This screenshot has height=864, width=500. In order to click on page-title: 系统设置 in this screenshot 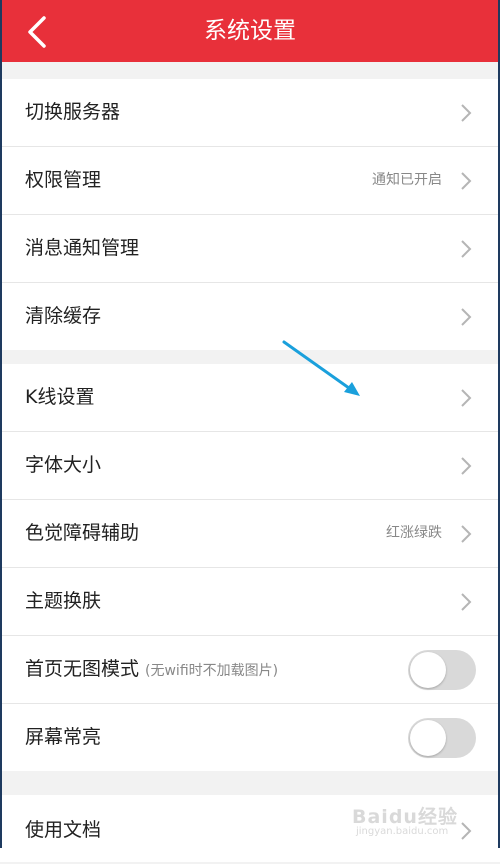, I will do `click(250, 31)`.